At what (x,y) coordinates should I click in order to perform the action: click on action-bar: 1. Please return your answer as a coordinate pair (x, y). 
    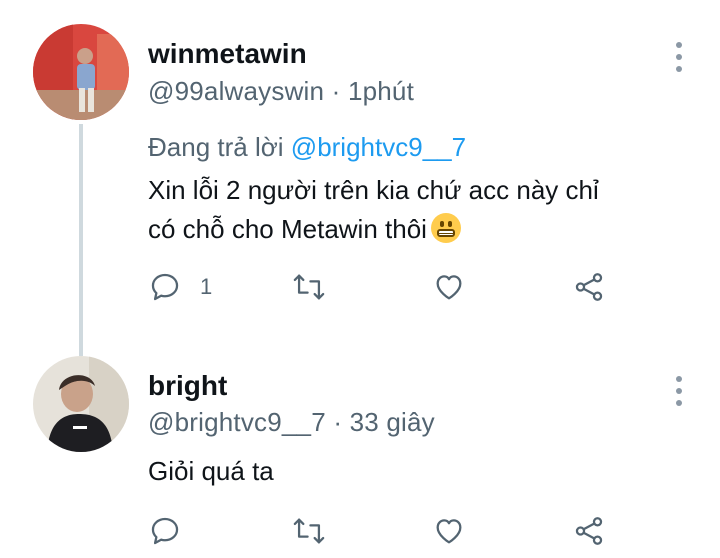
    Looking at the image, I should click on (388, 286).